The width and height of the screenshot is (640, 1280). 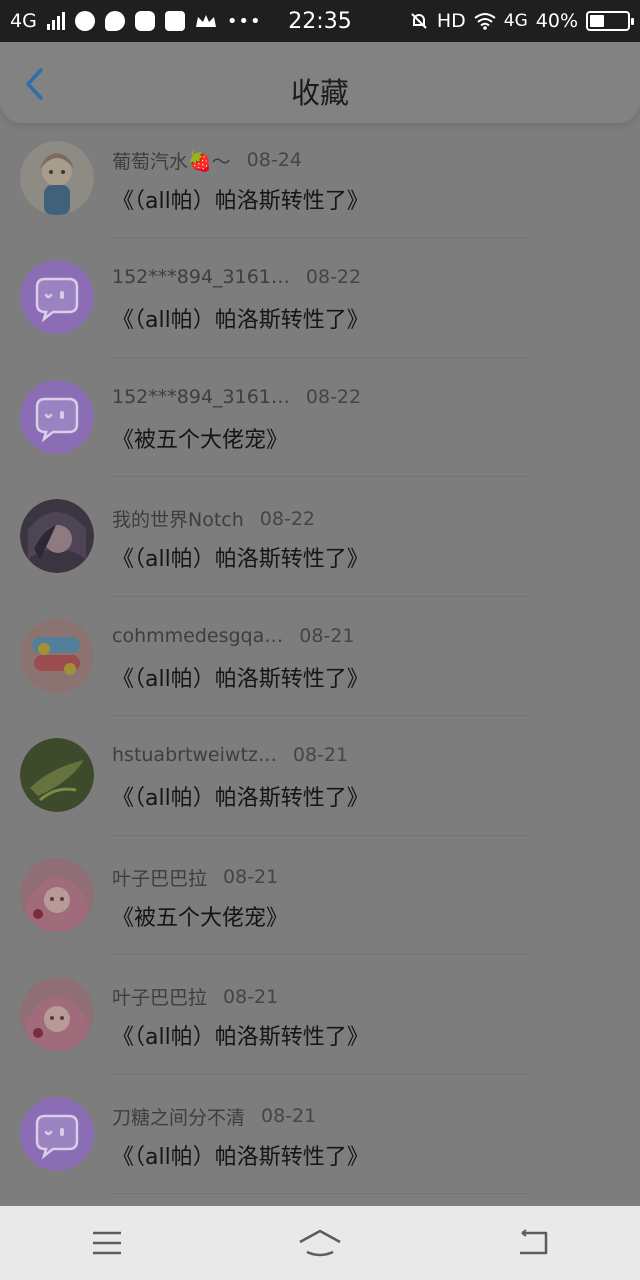 I want to click on wifi-icon, so click(x=485, y=21).